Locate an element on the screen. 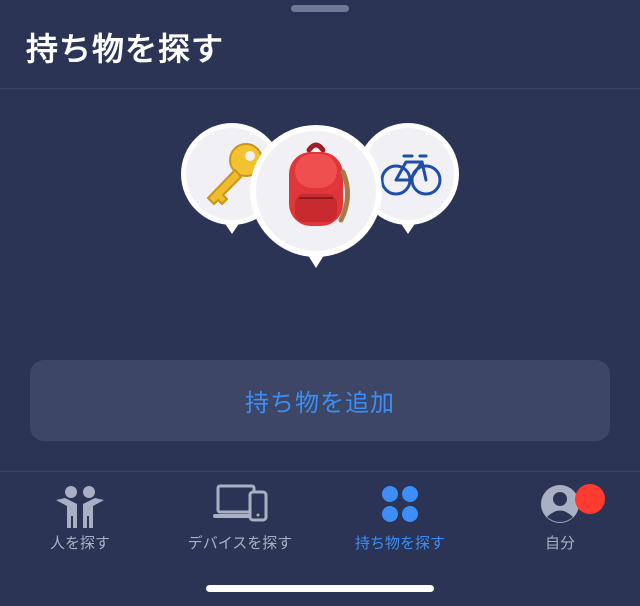 The height and width of the screenshot is (606, 640). devices-icon is located at coordinates (240, 506).